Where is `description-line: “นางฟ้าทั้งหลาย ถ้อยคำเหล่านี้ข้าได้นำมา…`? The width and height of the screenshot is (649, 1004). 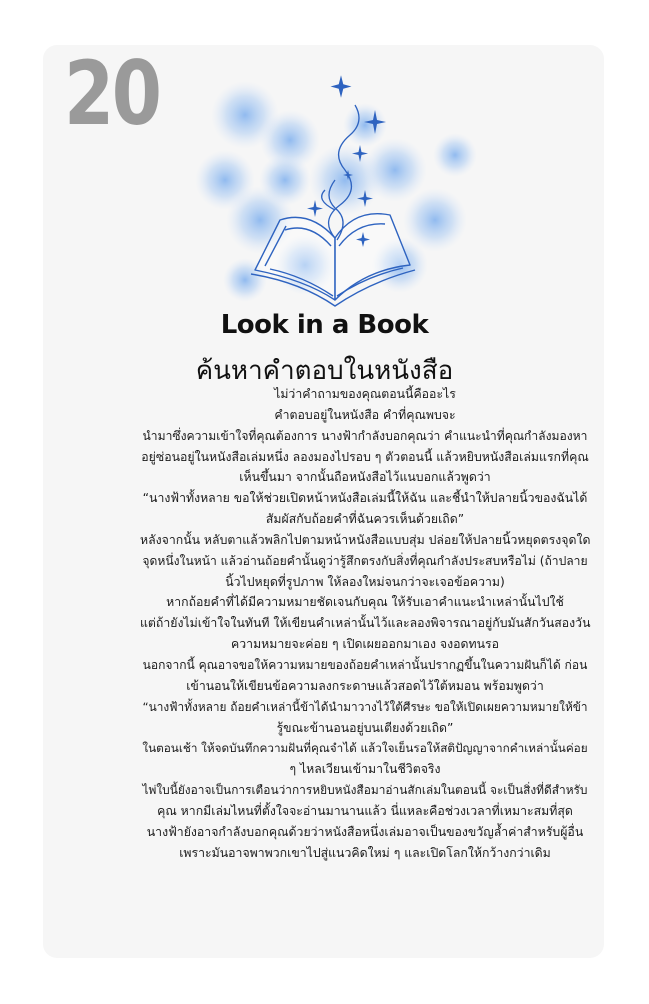
description-line: “นางฟ้าทั้งหลาย ถ้อยคำเหล่านี้ข้าได้นำมา… is located at coordinates (365, 706).